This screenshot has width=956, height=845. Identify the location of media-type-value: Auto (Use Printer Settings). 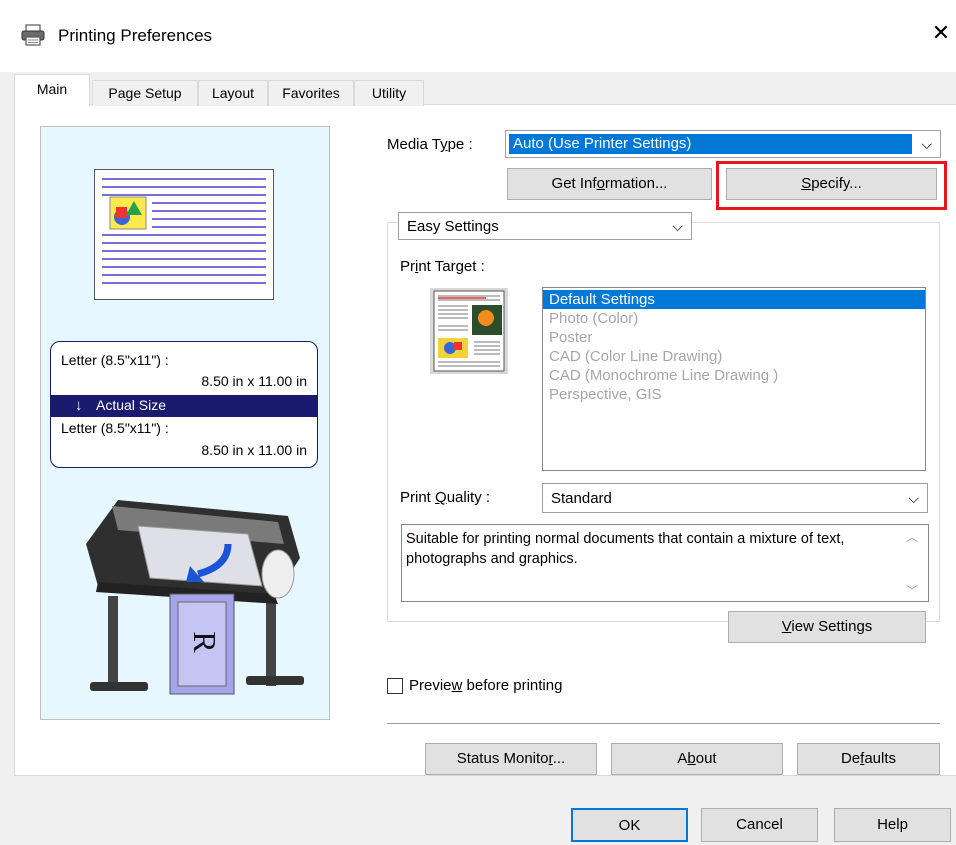
(710, 144).